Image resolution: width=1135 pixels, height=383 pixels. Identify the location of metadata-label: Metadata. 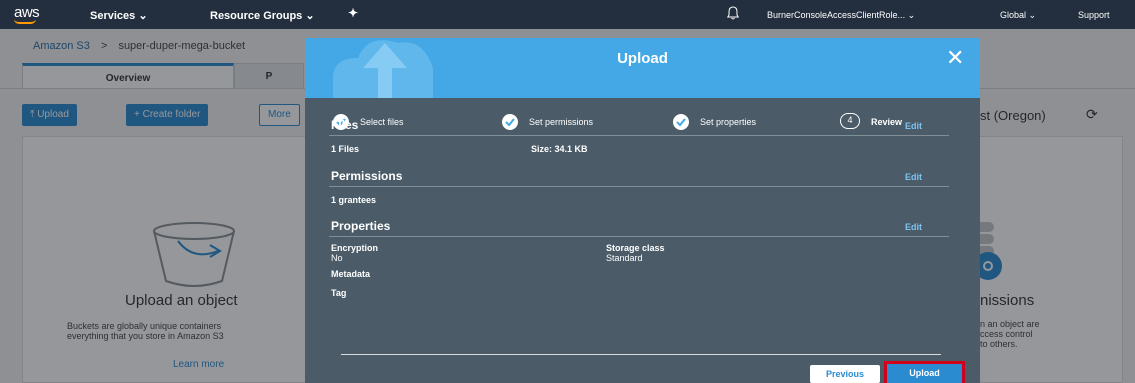
(351, 274).